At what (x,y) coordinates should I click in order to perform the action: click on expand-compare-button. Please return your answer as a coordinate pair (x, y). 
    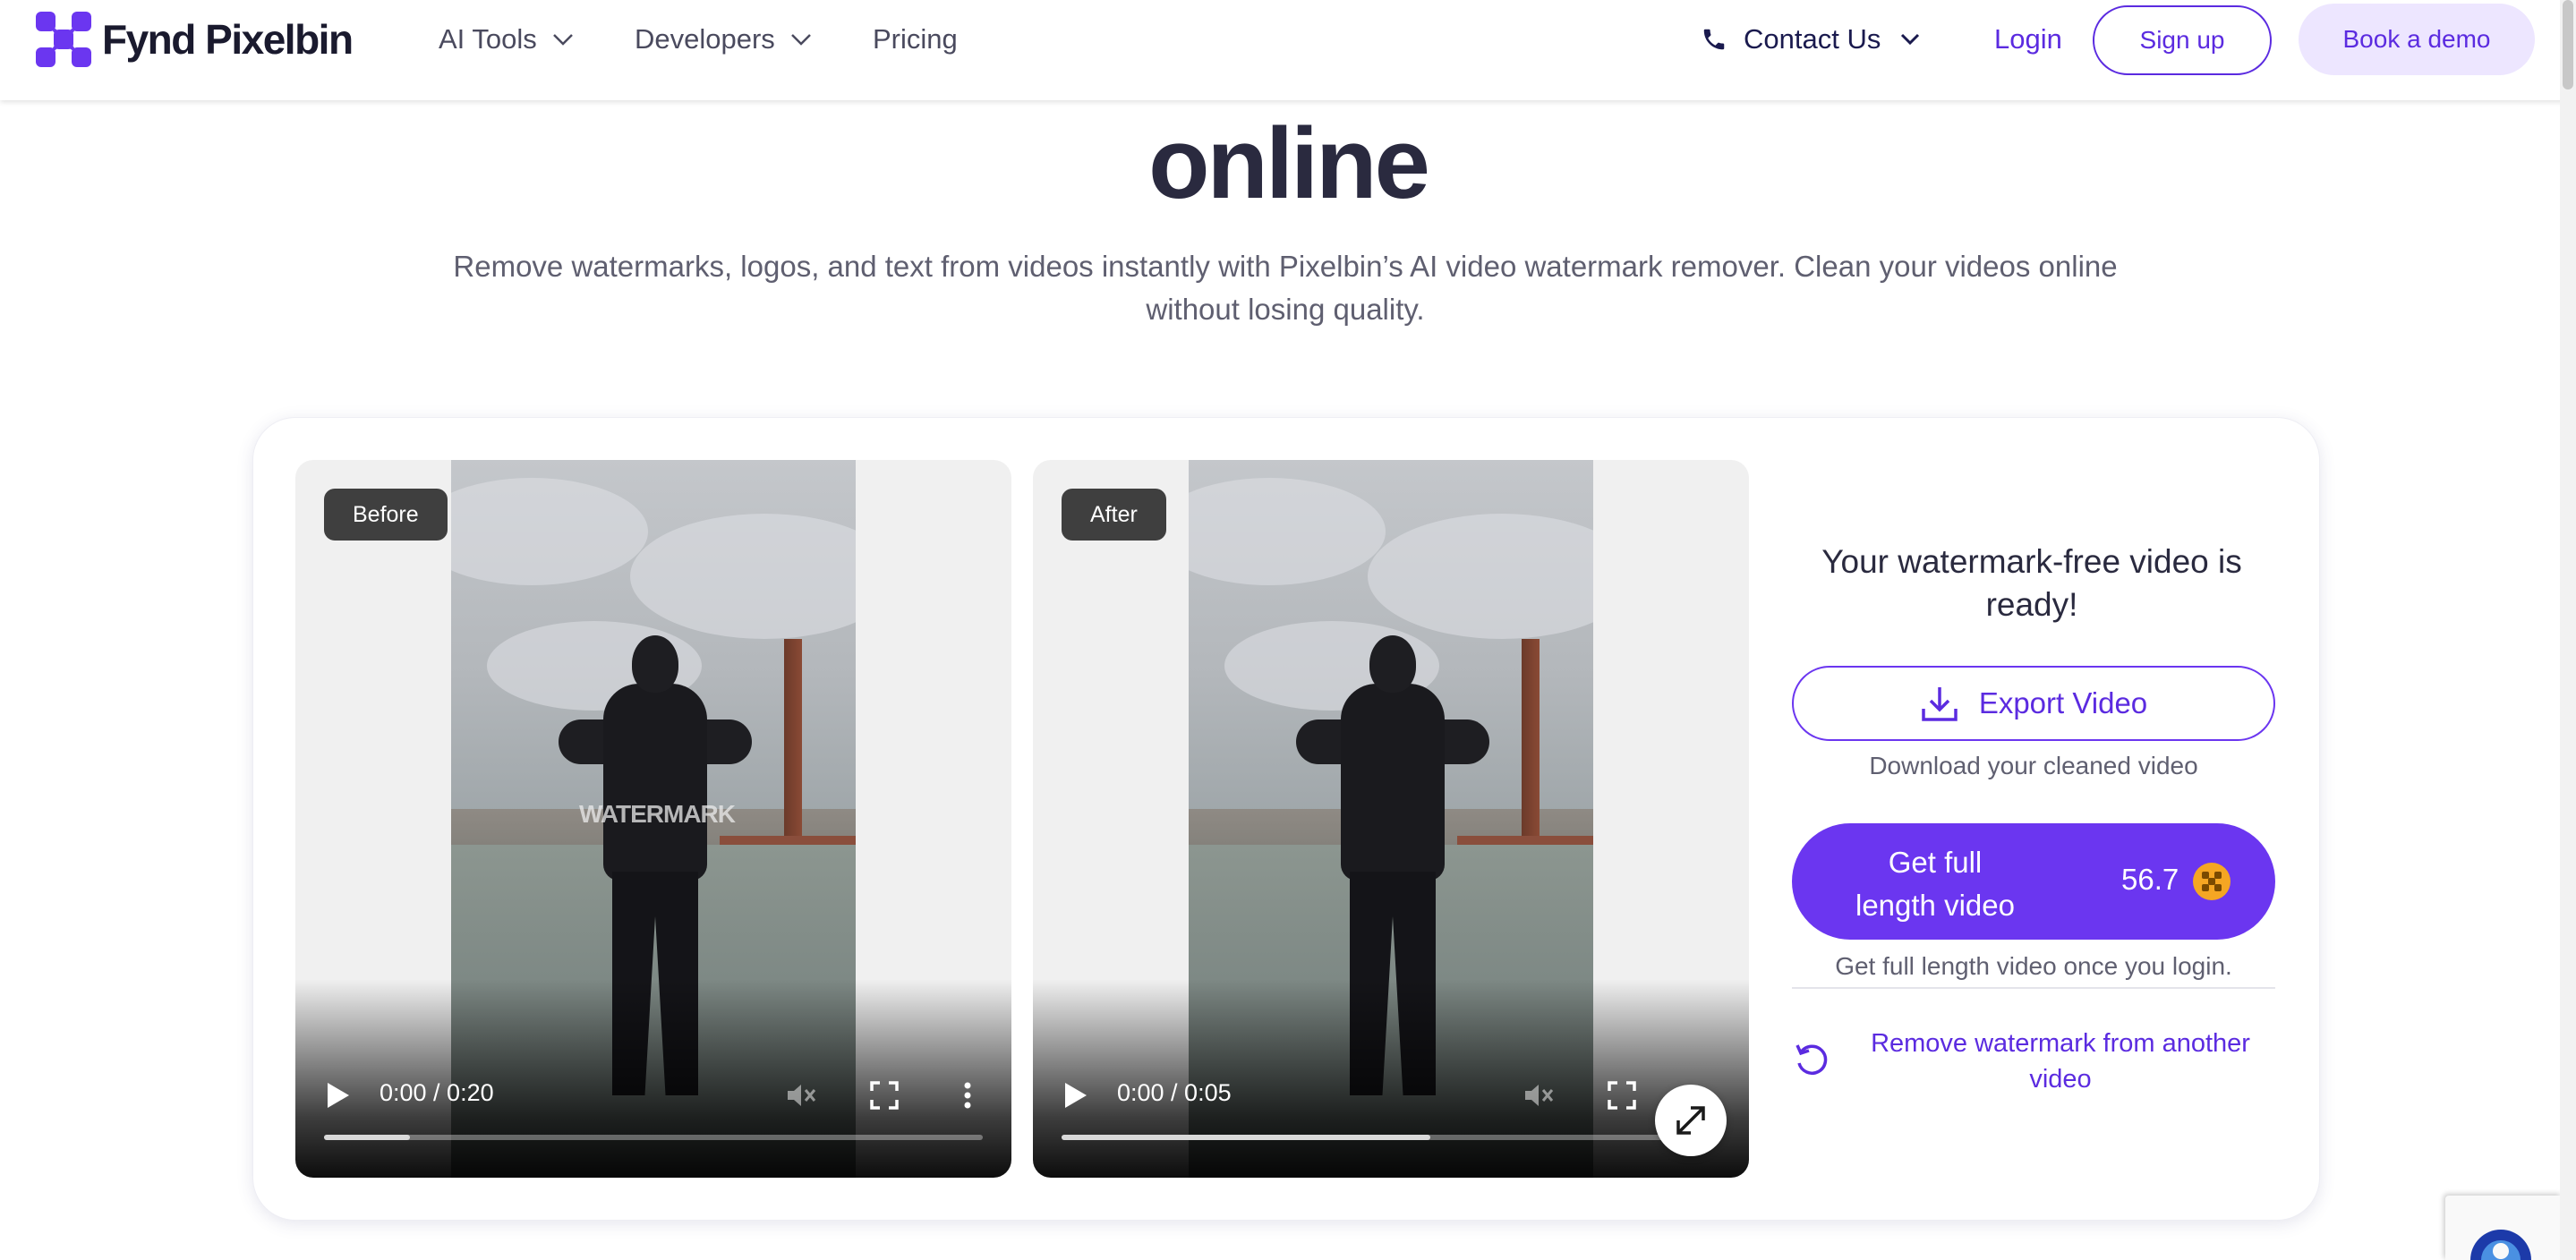
    Looking at the image, I should click on (1691, 1120).